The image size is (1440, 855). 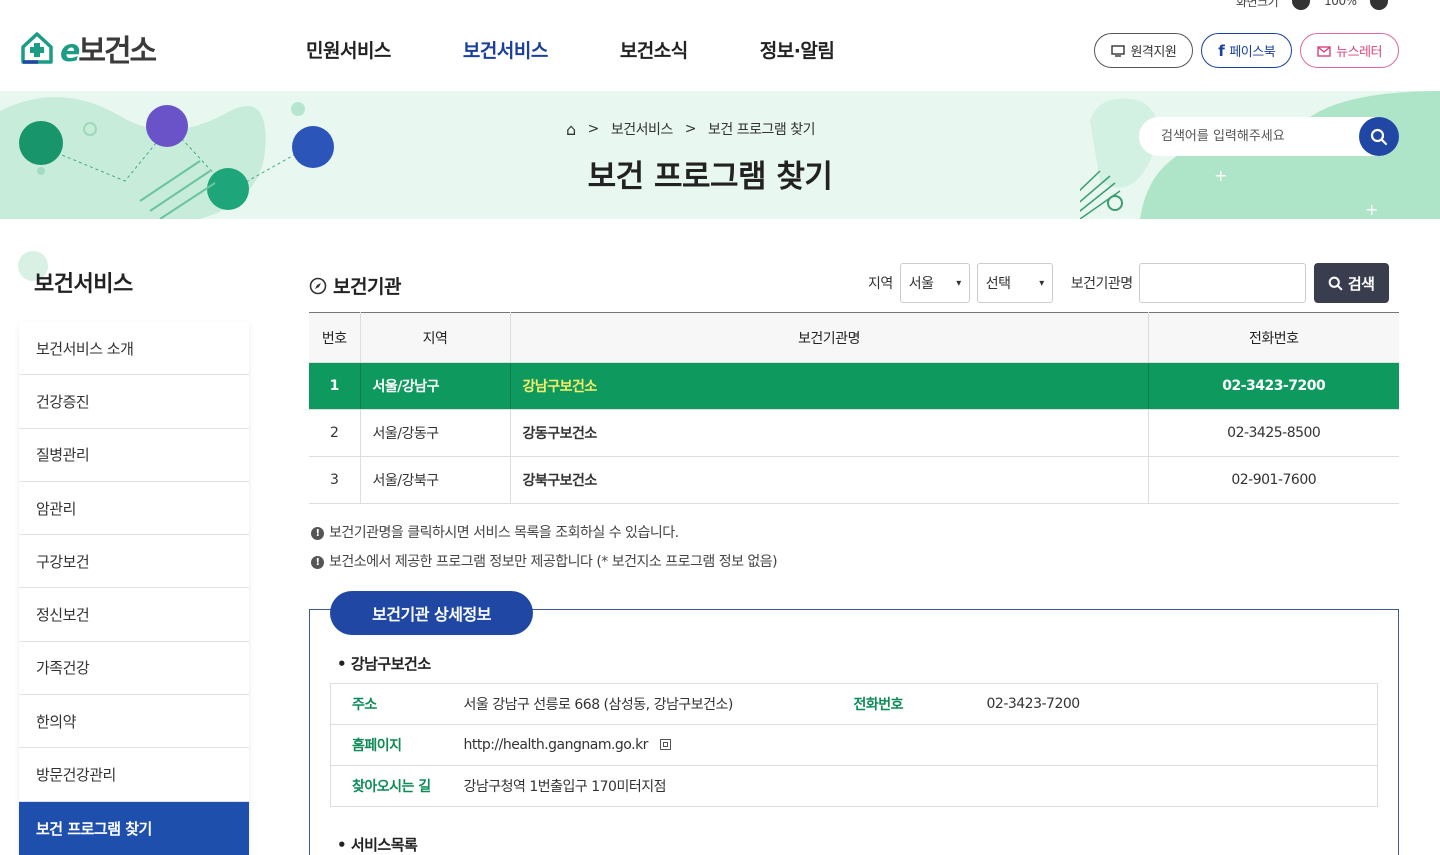 What do you see at coordinates (335, 433) in the screenshot?
I see `cell-no: 2` at bounding box center [335, 433].